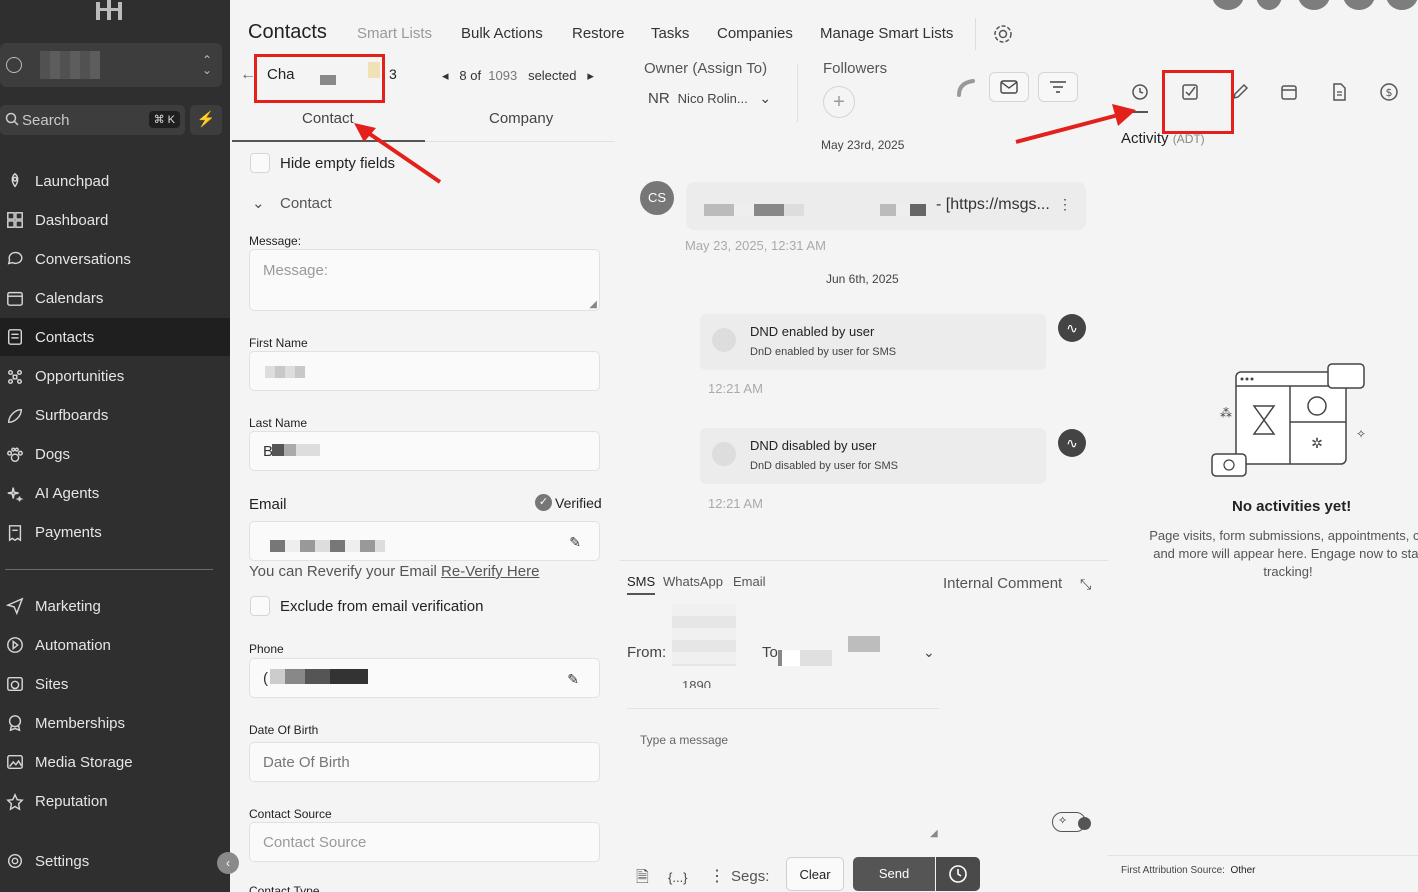 The height and width of the screenshot is (892, 1418). I want to click on channel-tab-whatsapp: WhatsApp, so click(693, 581).